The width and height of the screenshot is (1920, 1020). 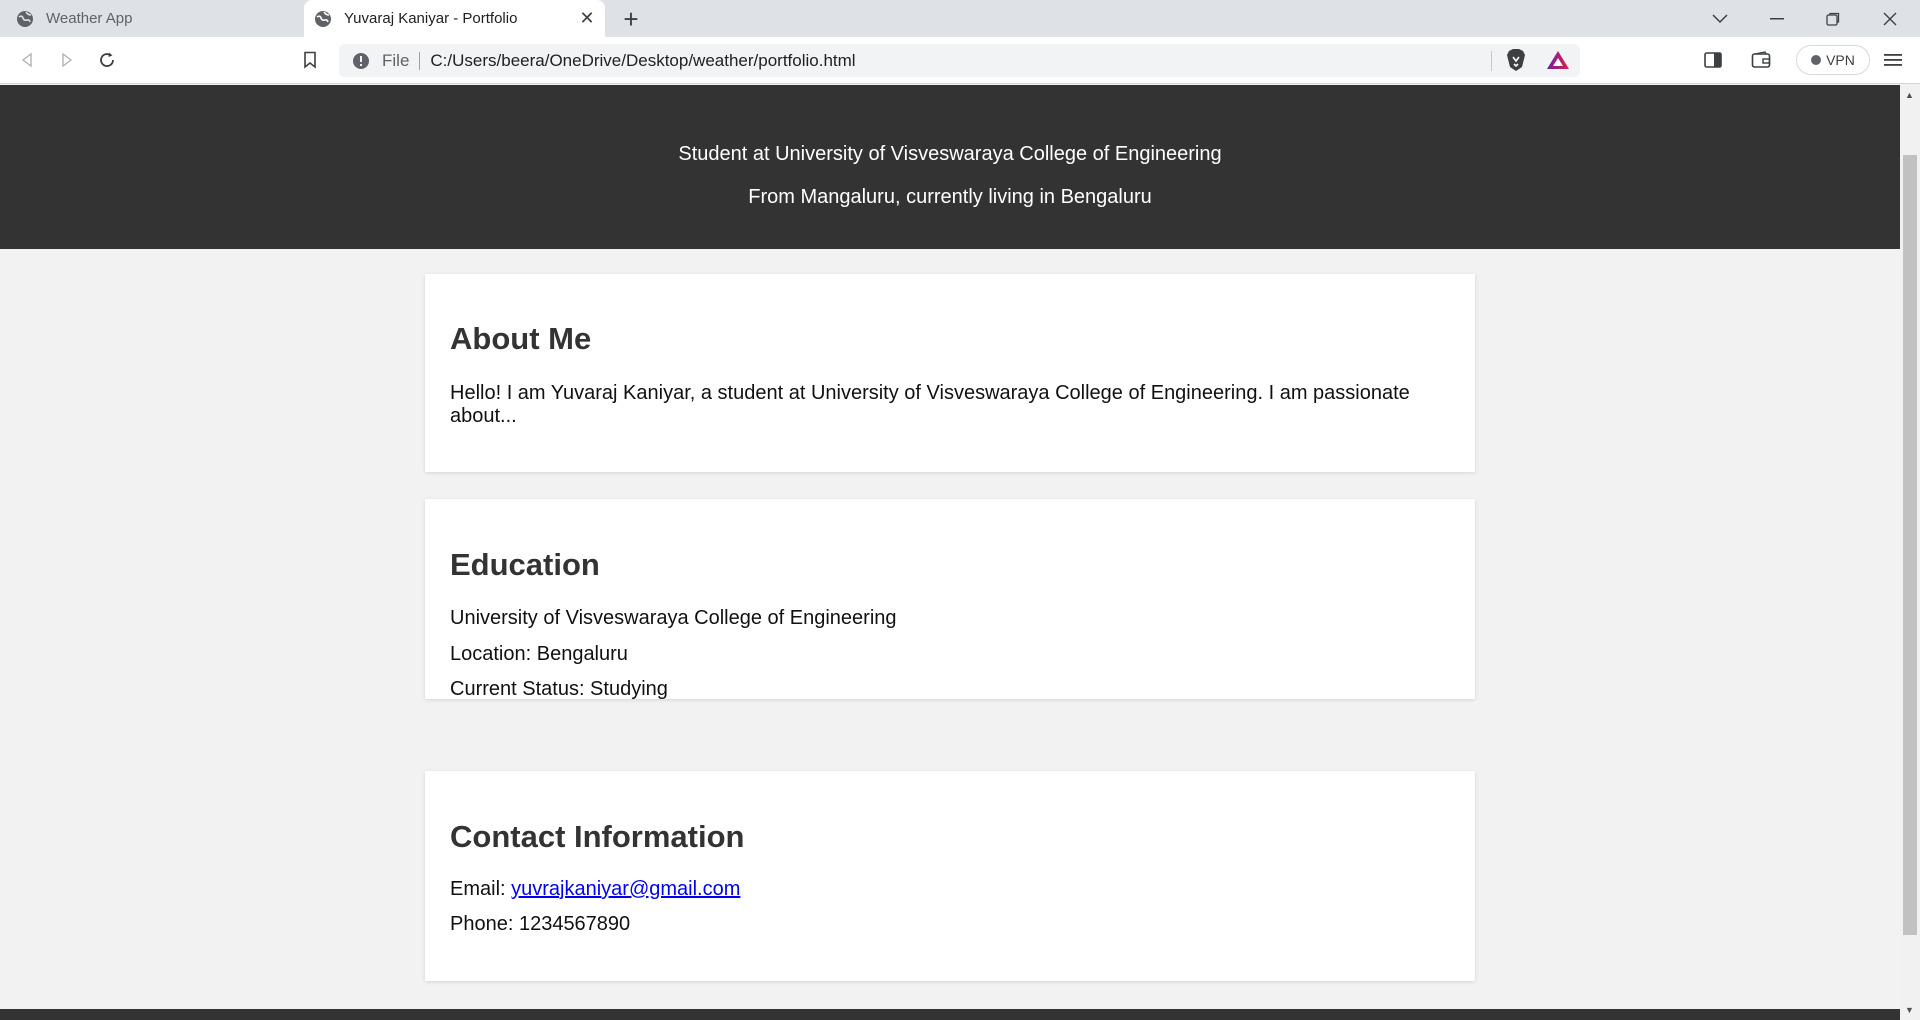 What do you see at coordinates (396, 60) in the screenshot?
I see `address-scheme: File` at bounding box center [396, 60].